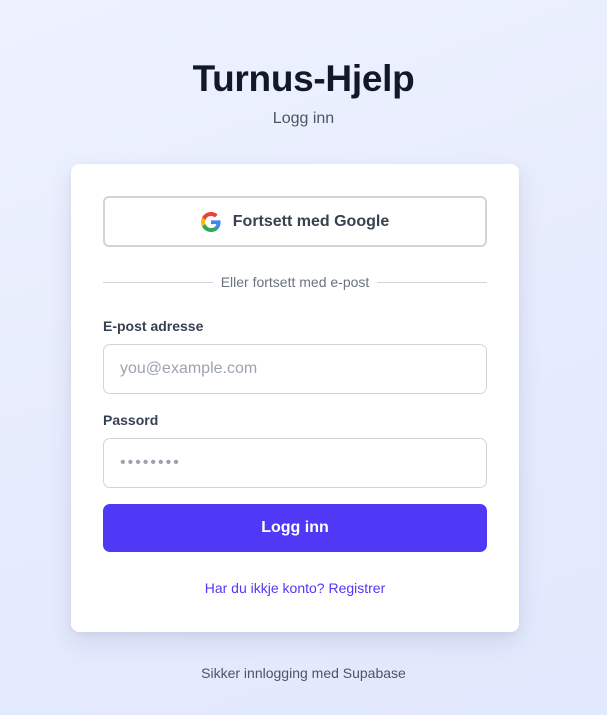  What do you see at coordinates (303, 118) in the screenshot?
I see `page-subtitle: Logg inn` at bounding box center [303, 118].